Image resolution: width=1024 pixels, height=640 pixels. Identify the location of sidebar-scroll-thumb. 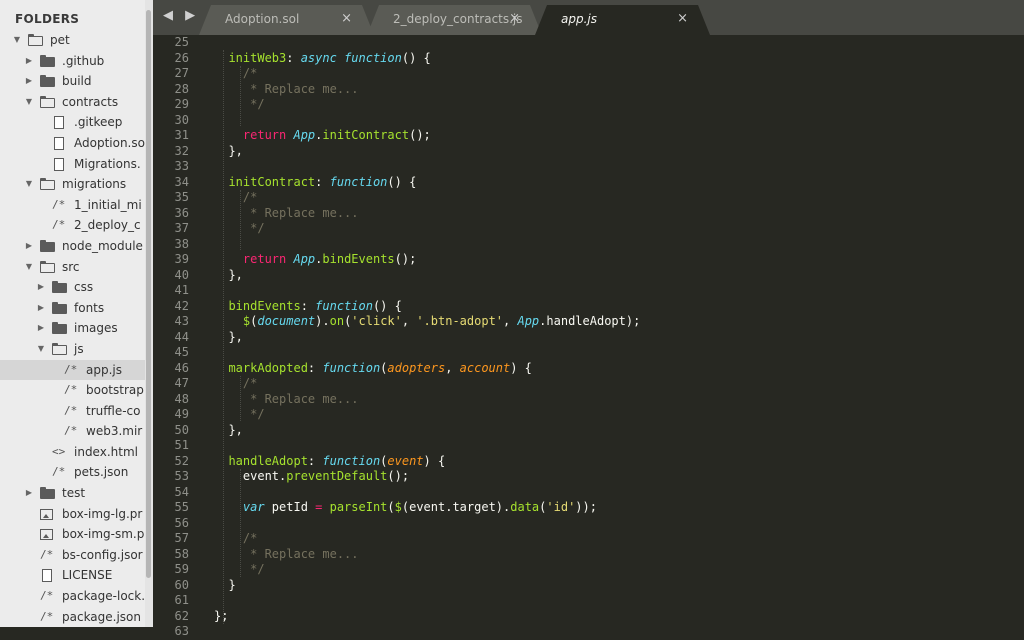
(148, 294).